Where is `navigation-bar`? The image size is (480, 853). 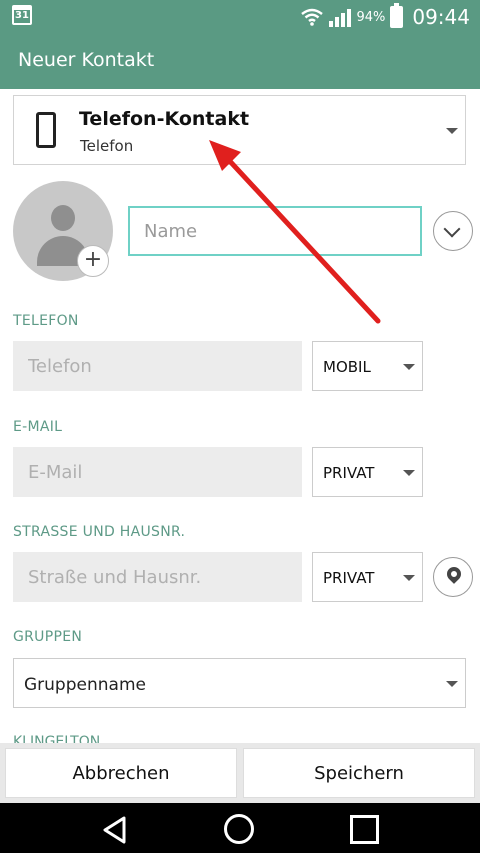
navigation-bar is located at coordinates (240, 828).